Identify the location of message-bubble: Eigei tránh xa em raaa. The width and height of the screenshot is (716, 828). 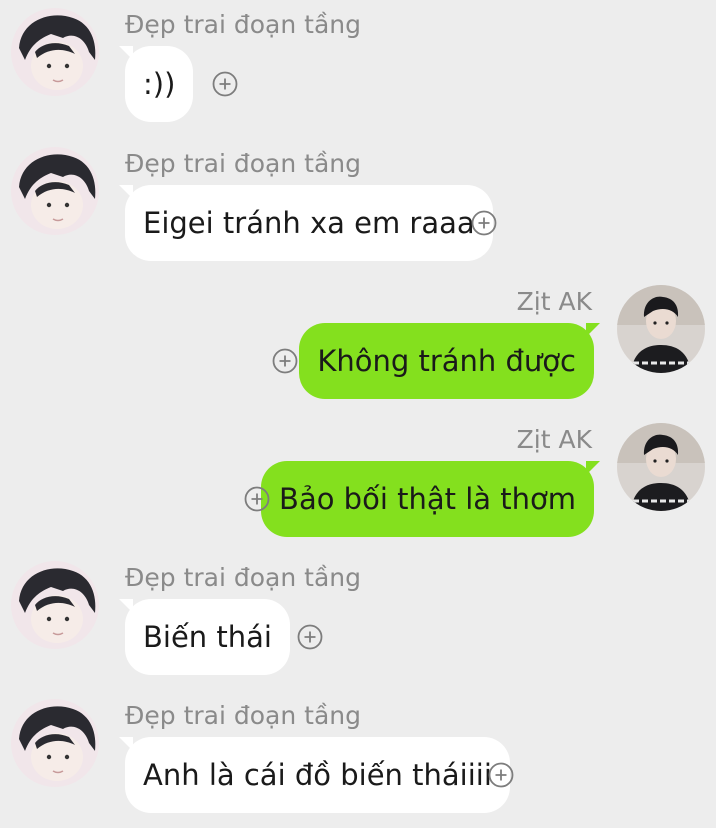
(306, 223).